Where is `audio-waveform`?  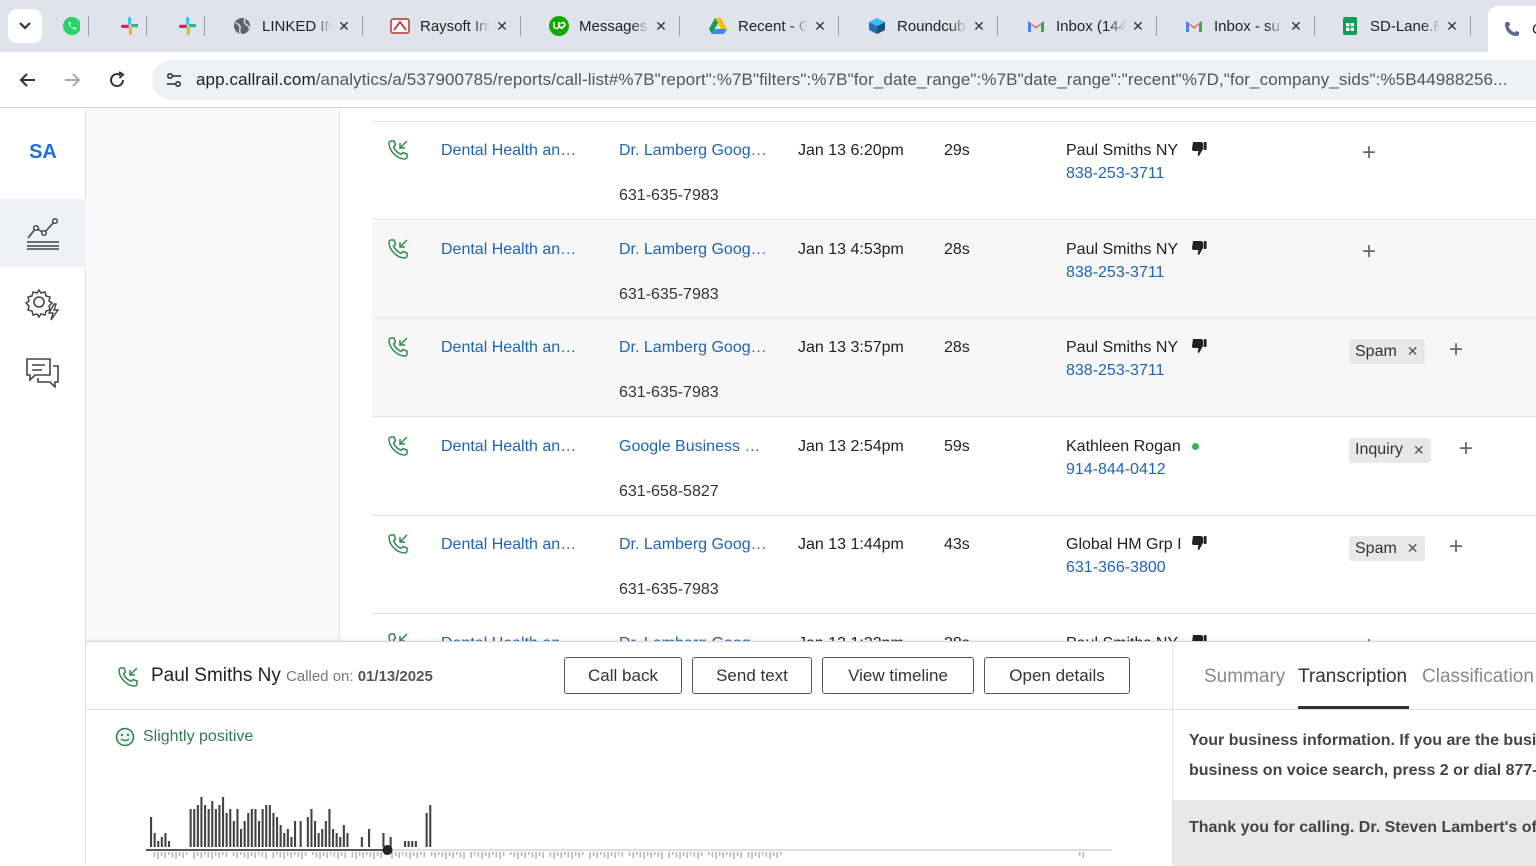
audio-waveform is located at coordinates (631, 822).